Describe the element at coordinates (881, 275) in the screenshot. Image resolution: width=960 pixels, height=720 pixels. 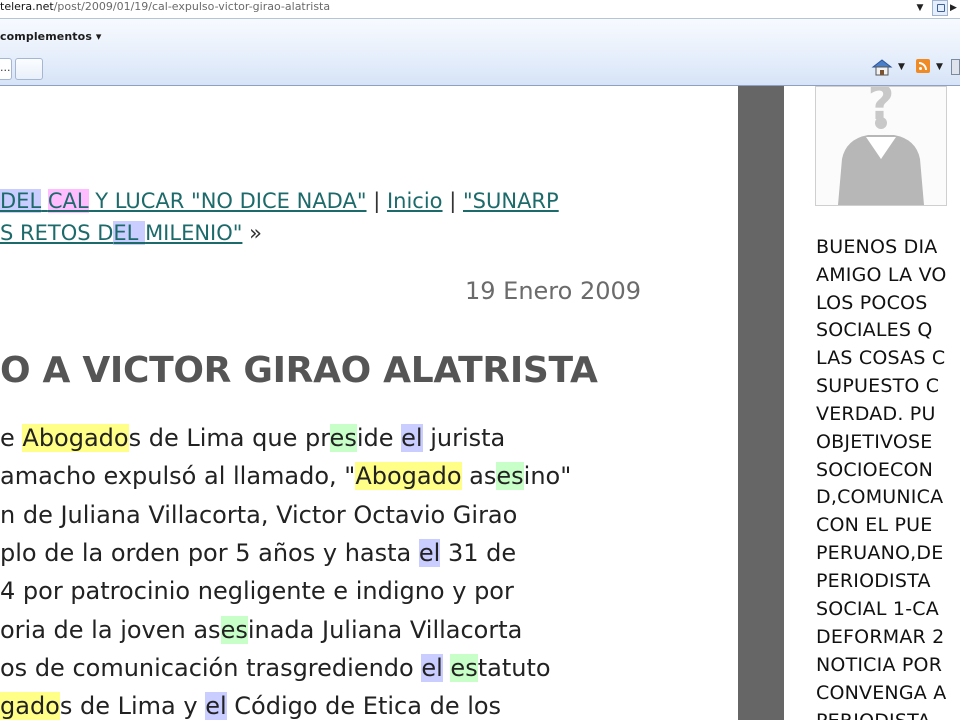
I see `comment-line: AMIGO LA VO` at that location.